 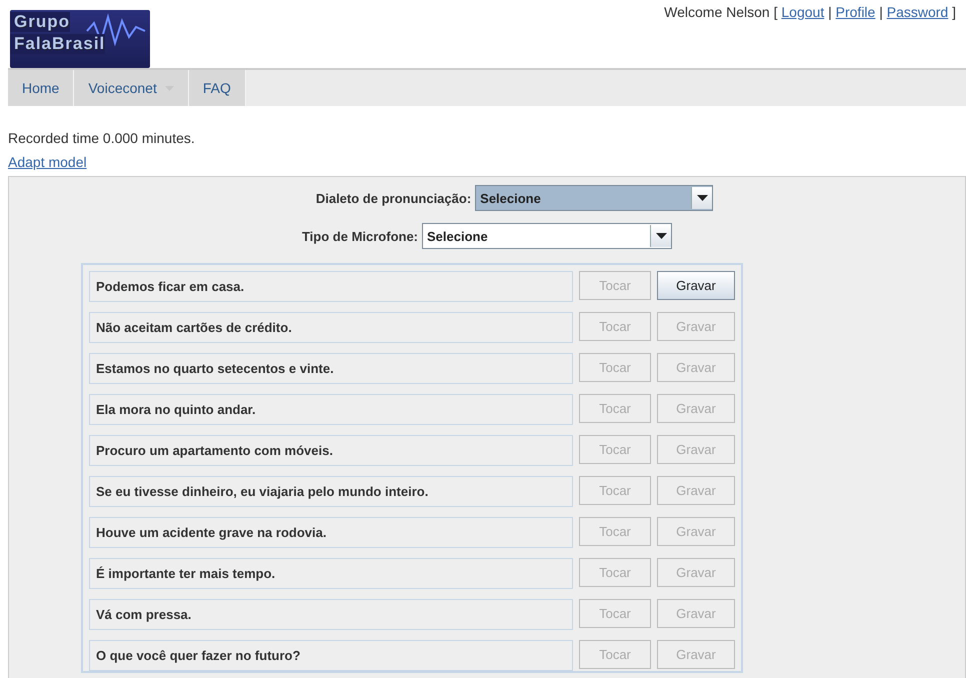 What do you see at coordinates (331, 286) in the screenshot?
I see `sentence-text: Podemos ficar em casa.` at bounding box center [331, 286].